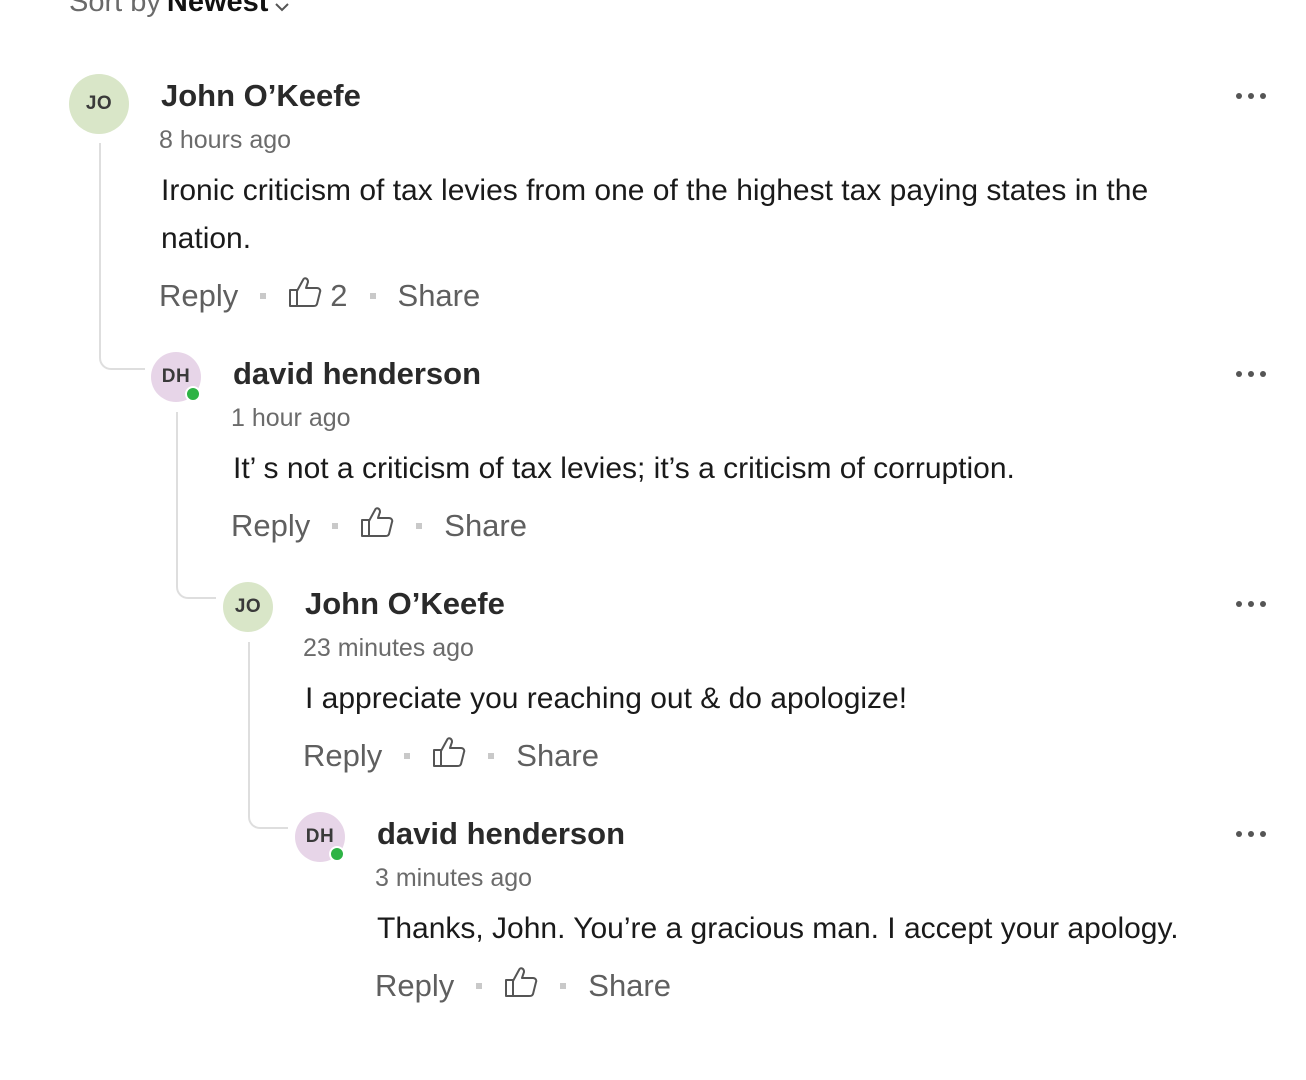 The image size is (1306, 1080). What do you see at coordinates (454, 878) in the screenshot?
I see `comment-timestamp: 3 minutes ago` at bounding box center [454, 878].